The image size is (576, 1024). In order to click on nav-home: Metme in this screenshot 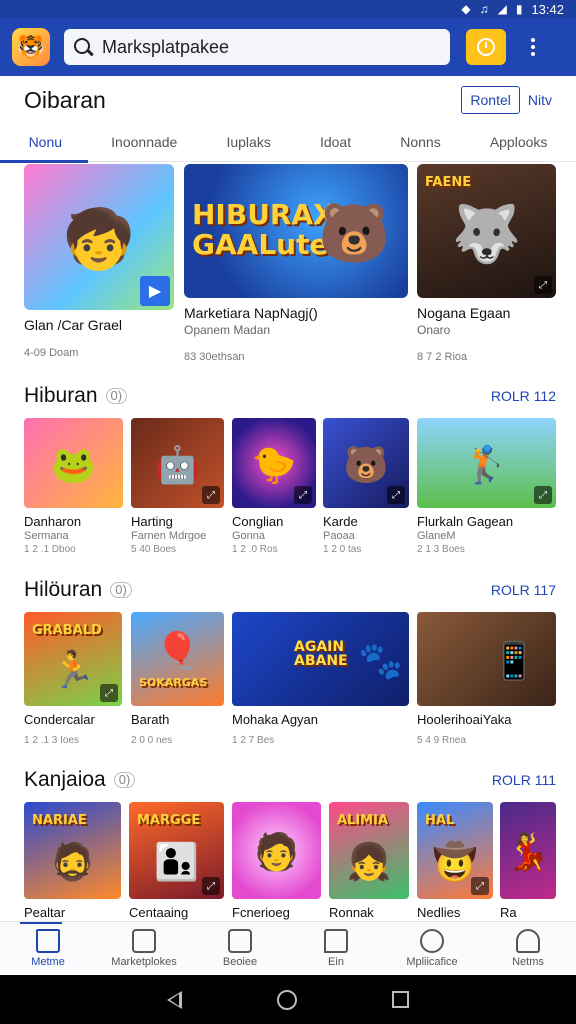, I will do `click(48, 948)`.